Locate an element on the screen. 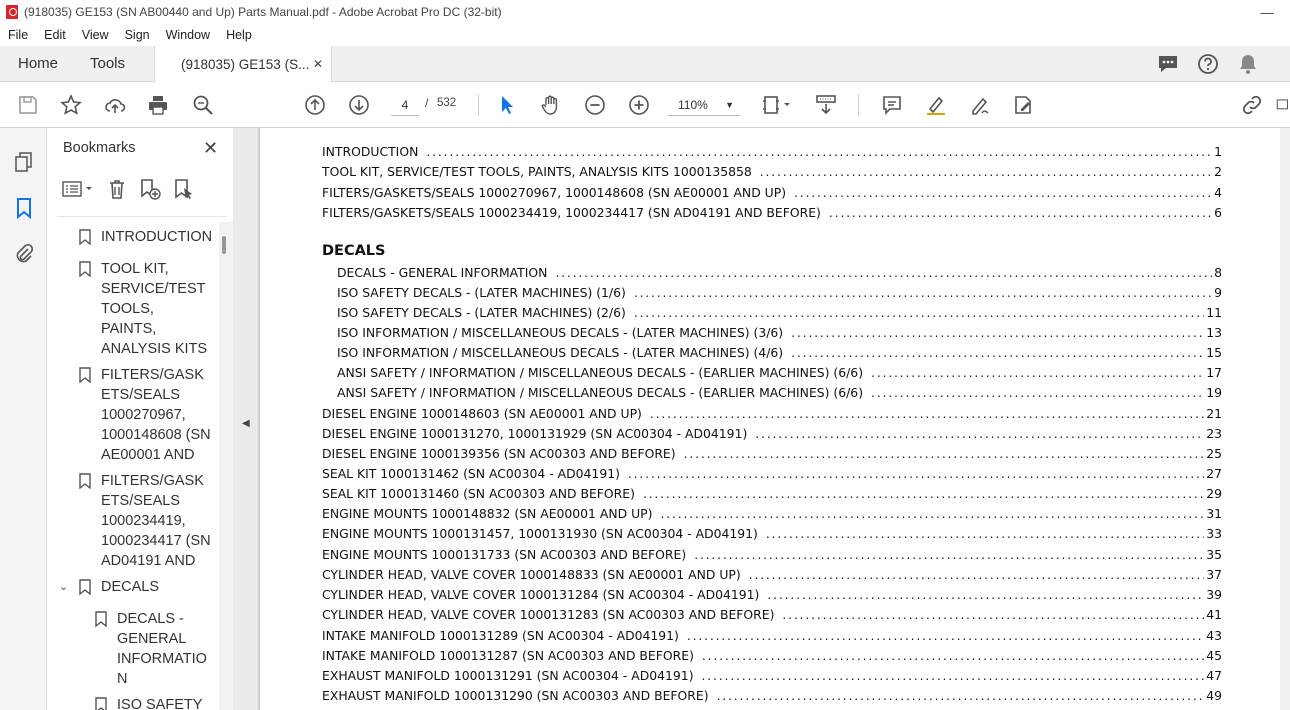 The width and height of the screenshot is (1290, 710). toc-page-number: 1 is located at coordinates (1218, 151).